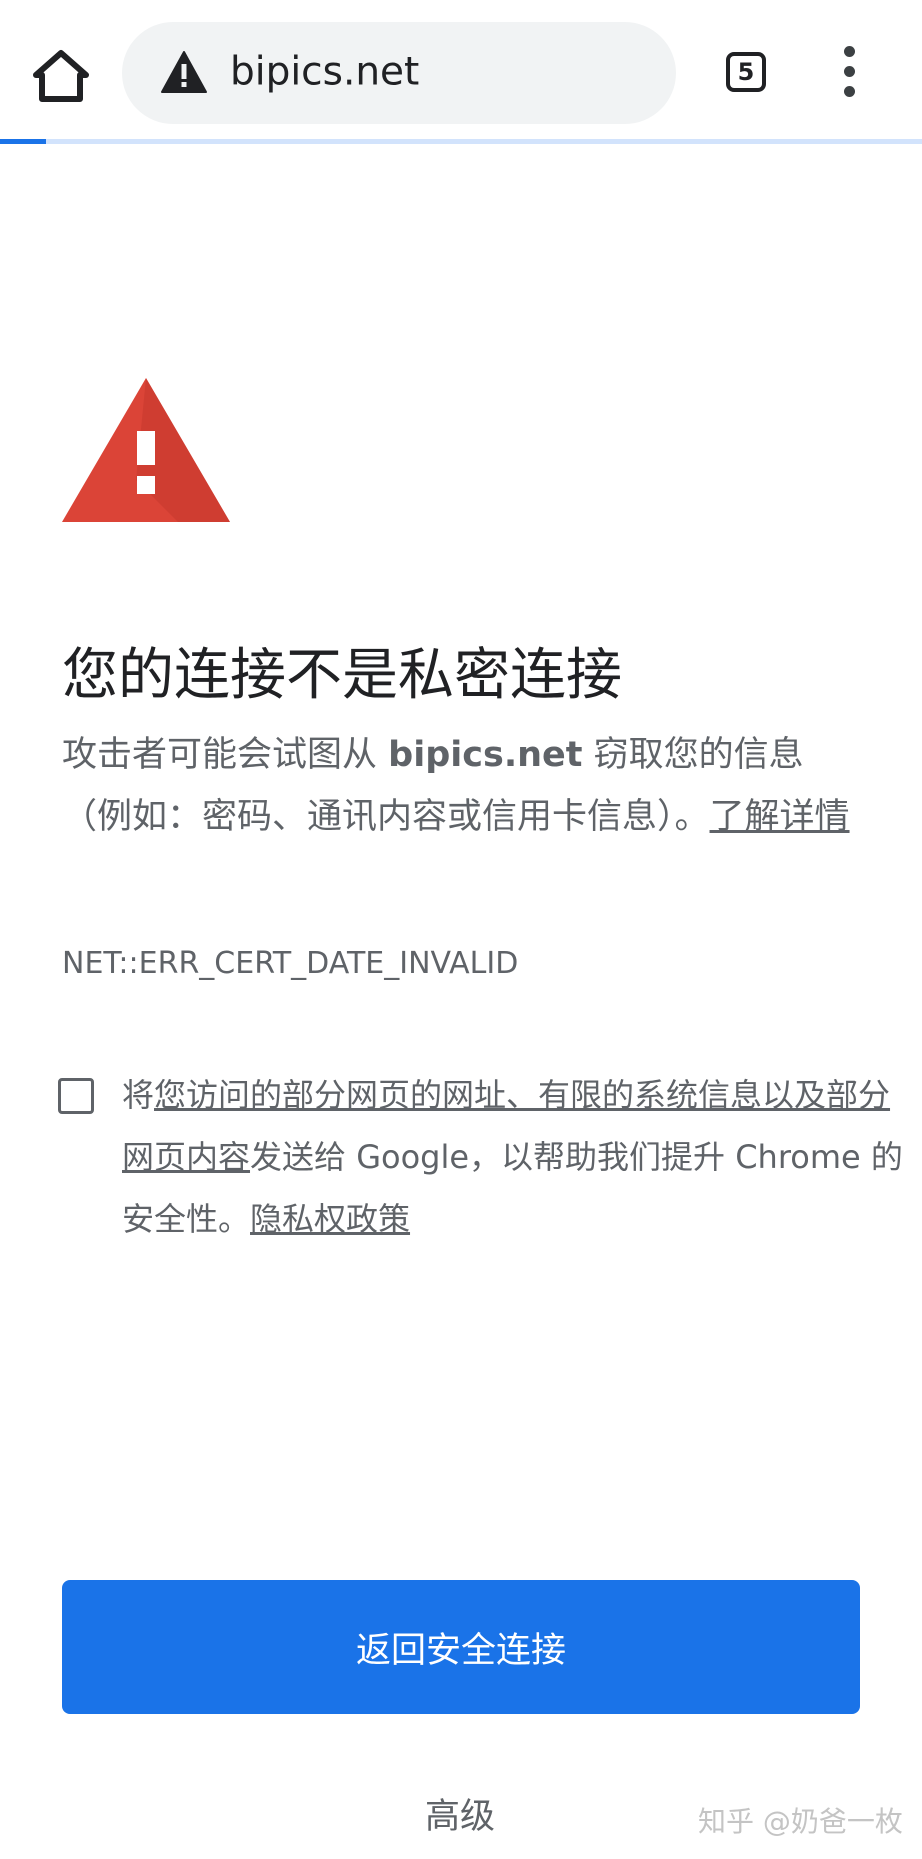 This screenshot has width=922, height=1859. Describe the element at coordinates (461, 141) in the screenshot. I see `page-load-progress` at that location.